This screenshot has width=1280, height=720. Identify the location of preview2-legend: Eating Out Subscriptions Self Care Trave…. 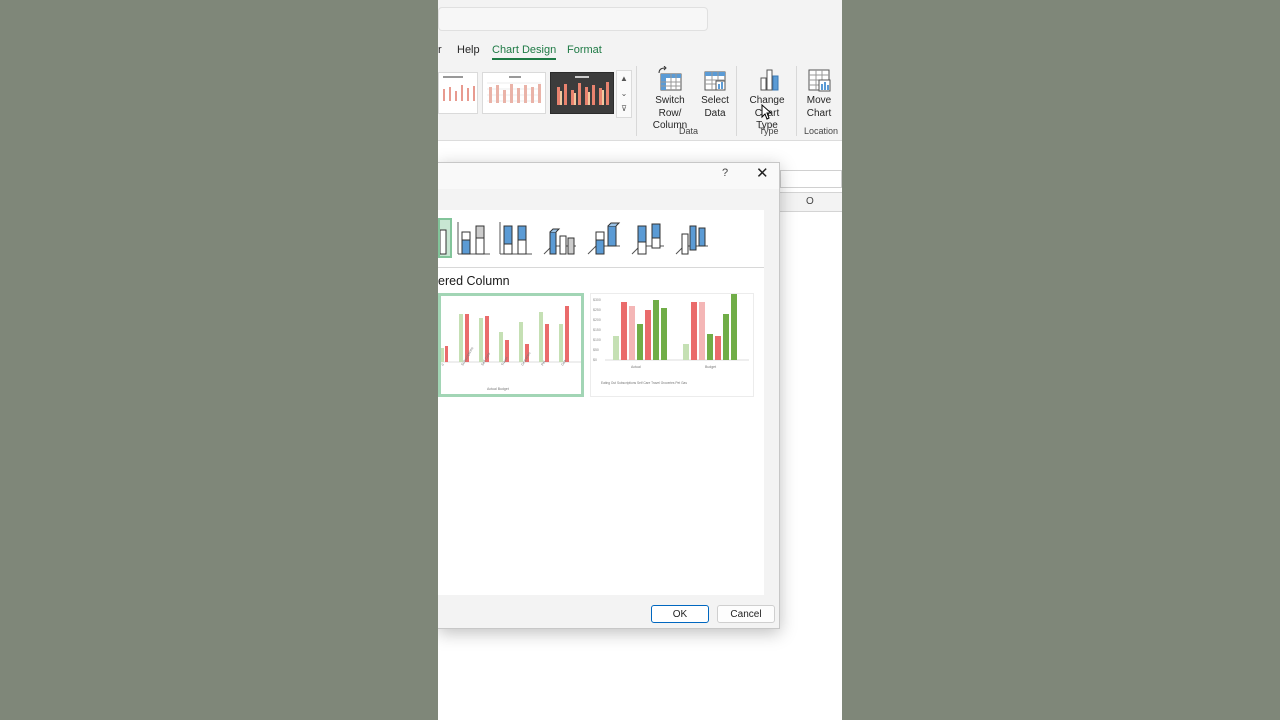
(644, 383).